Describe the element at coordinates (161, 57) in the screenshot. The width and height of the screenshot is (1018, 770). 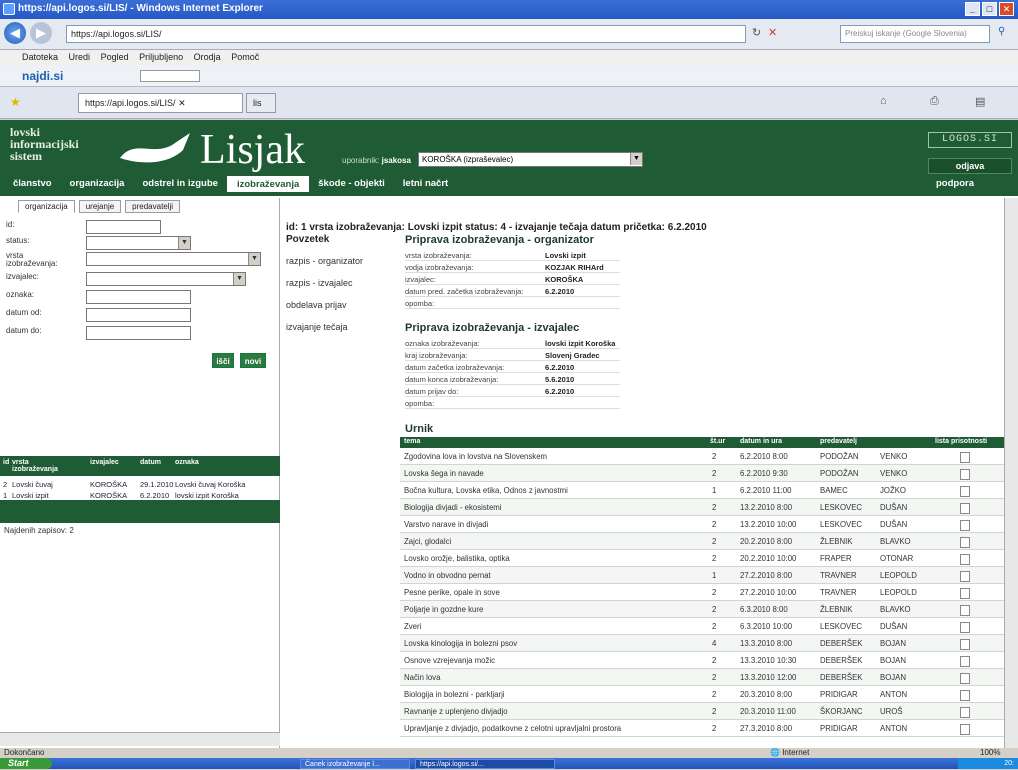
I see `menu-favorites: Priljubljeno` at that location.